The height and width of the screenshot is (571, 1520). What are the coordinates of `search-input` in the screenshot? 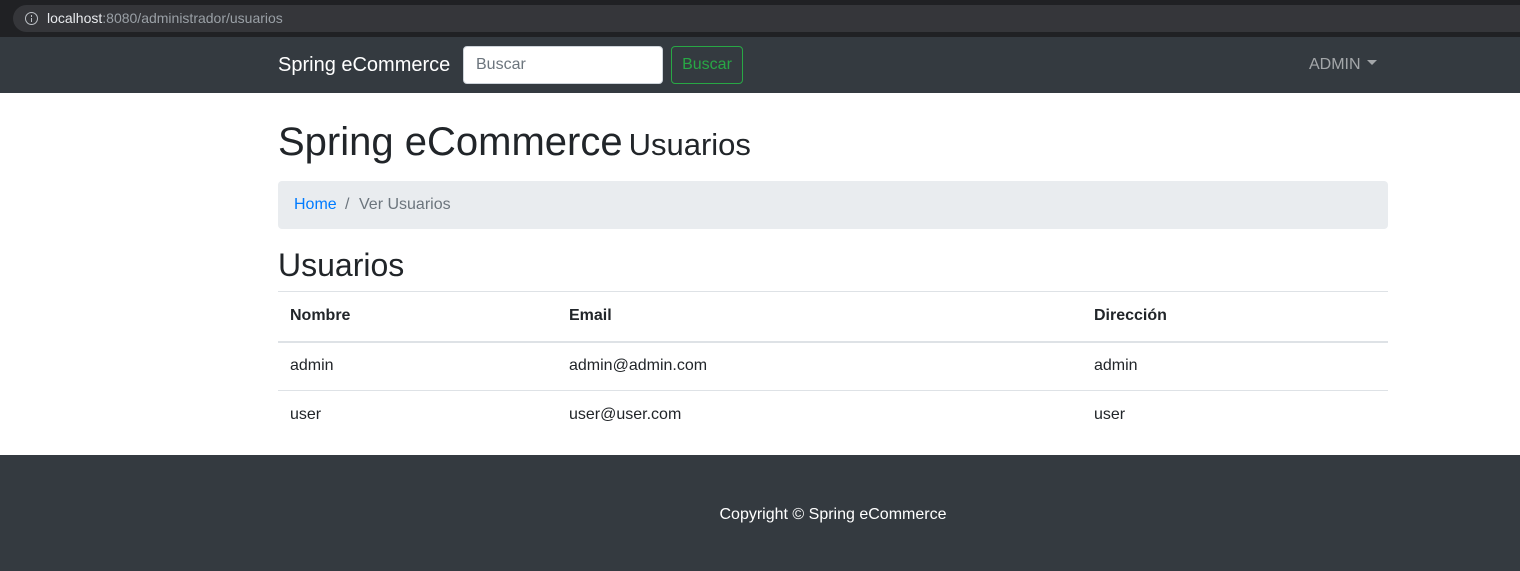 It's located at (563, 65).